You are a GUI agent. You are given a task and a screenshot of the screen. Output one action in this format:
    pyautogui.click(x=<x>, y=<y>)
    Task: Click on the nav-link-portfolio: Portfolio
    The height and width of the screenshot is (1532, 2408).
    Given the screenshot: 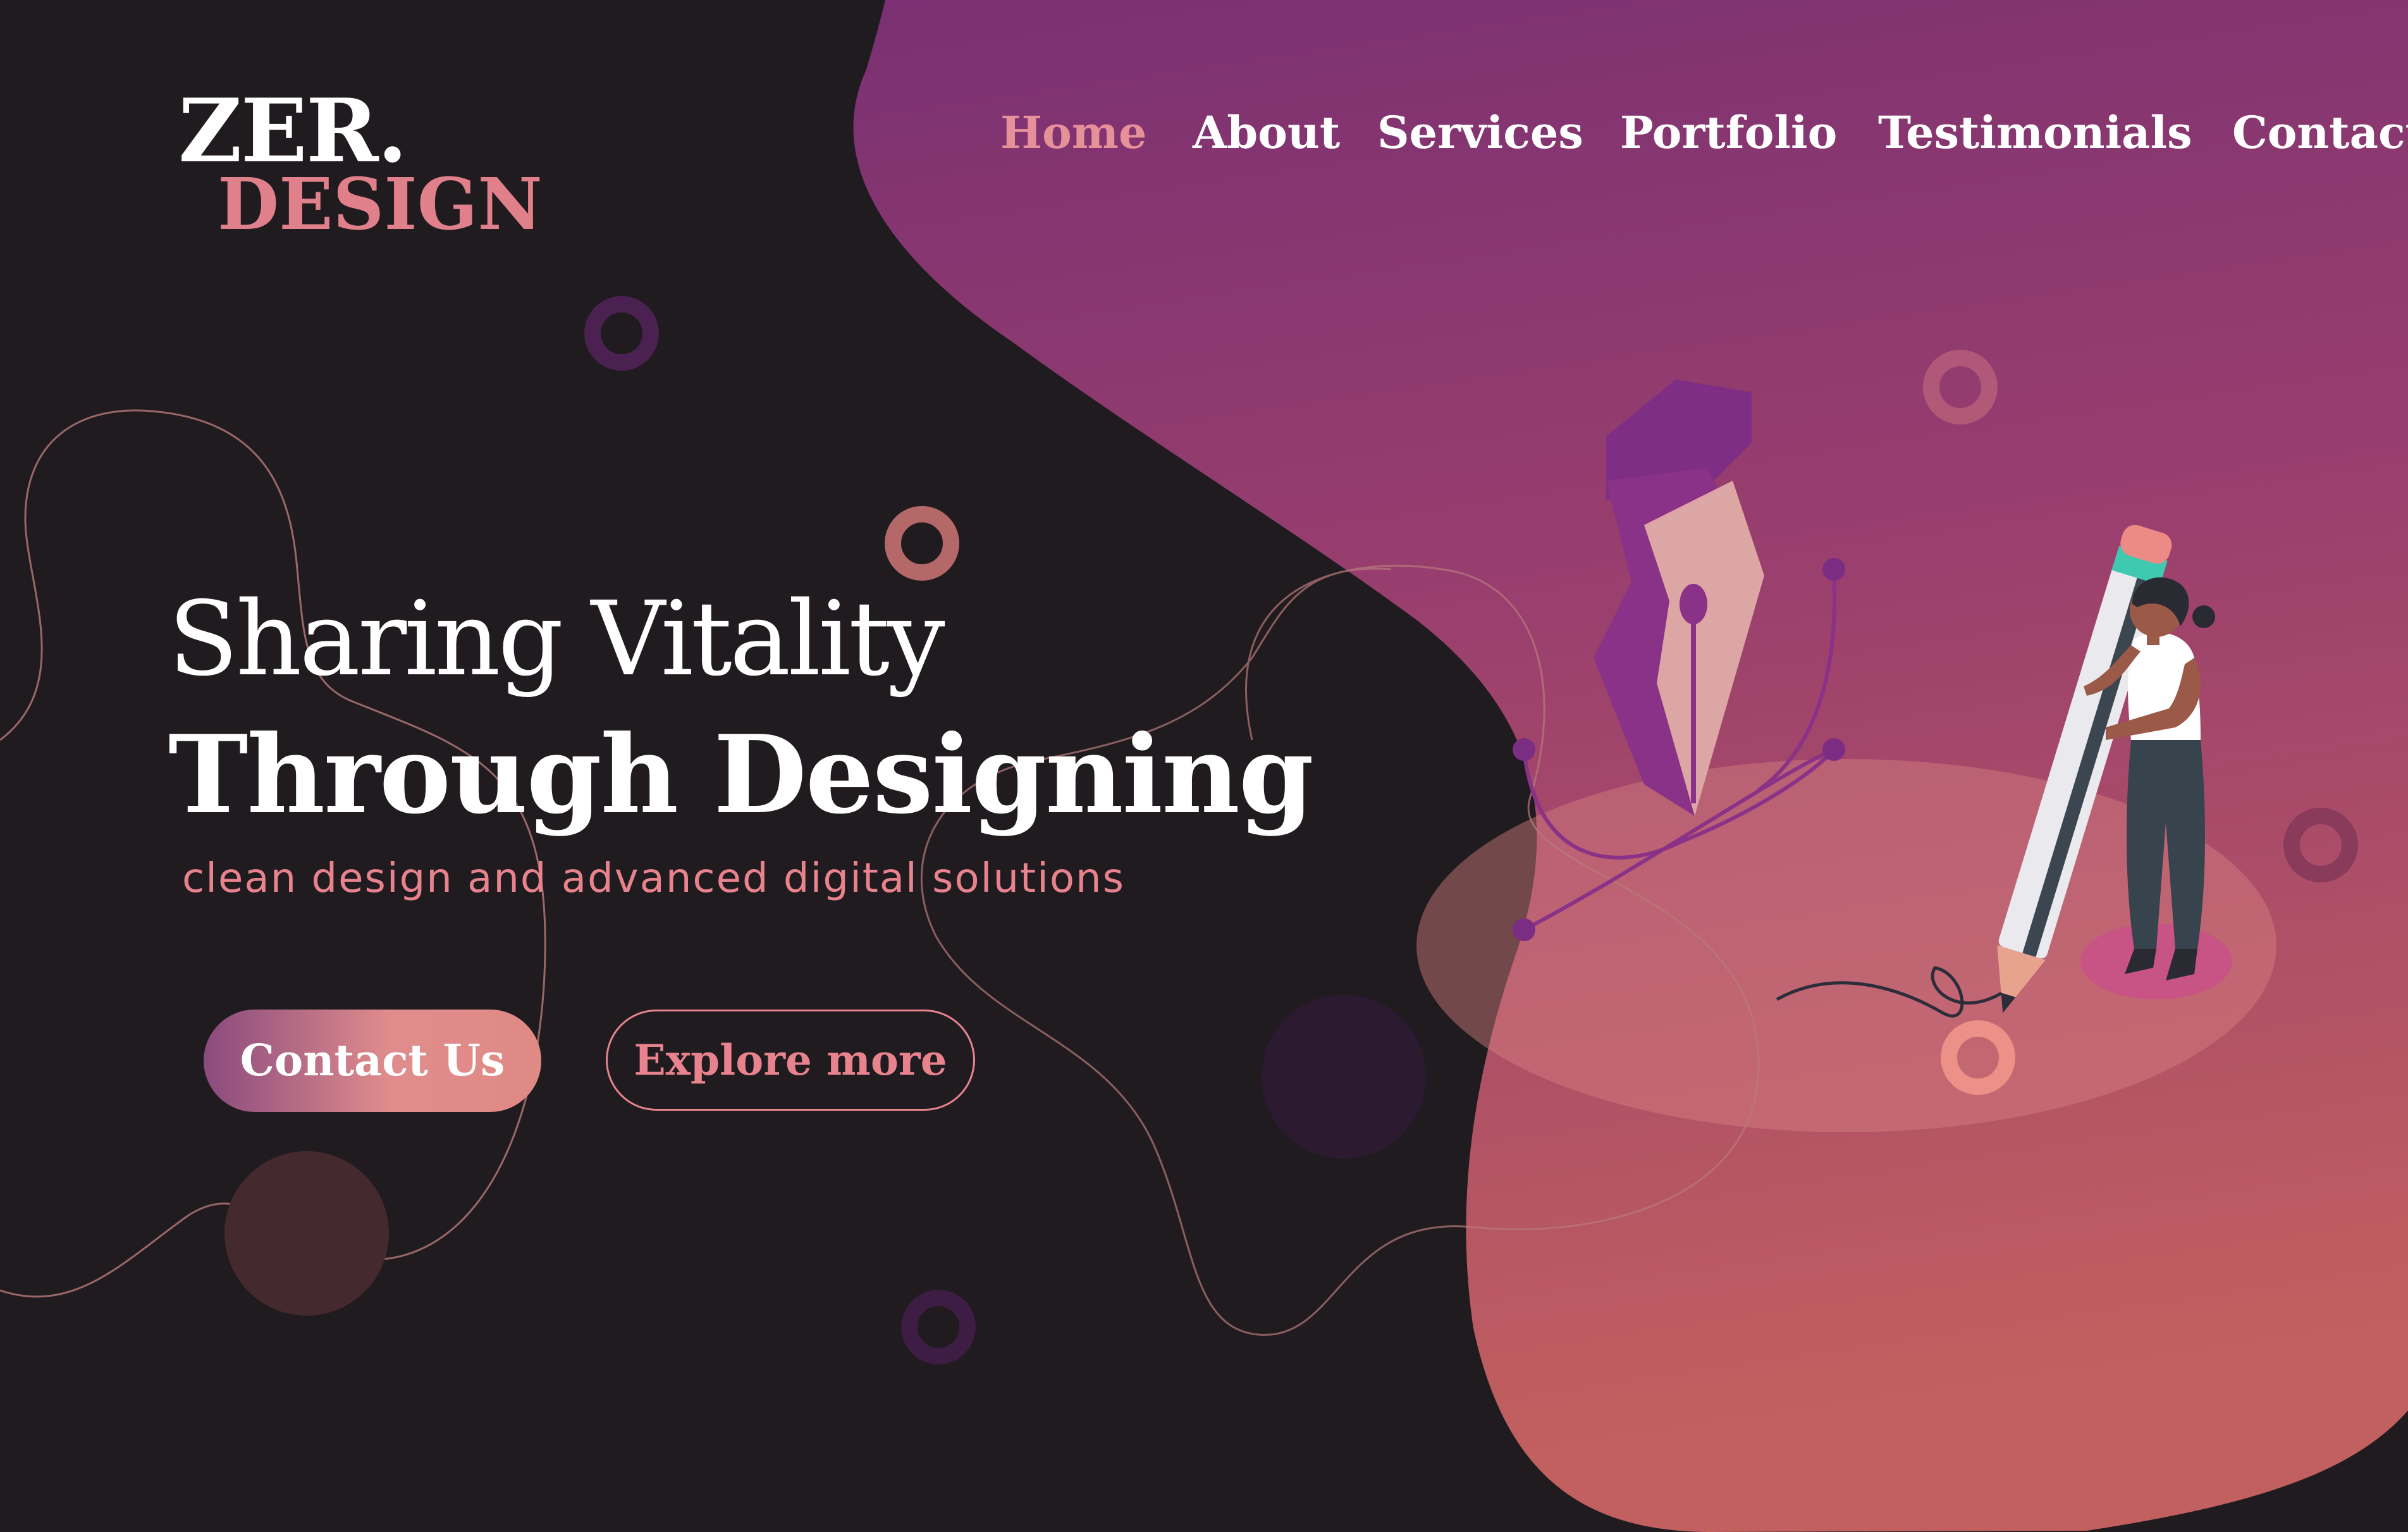 What is the action you would take?
    pyautogui.click(x=1728, y=132)
    